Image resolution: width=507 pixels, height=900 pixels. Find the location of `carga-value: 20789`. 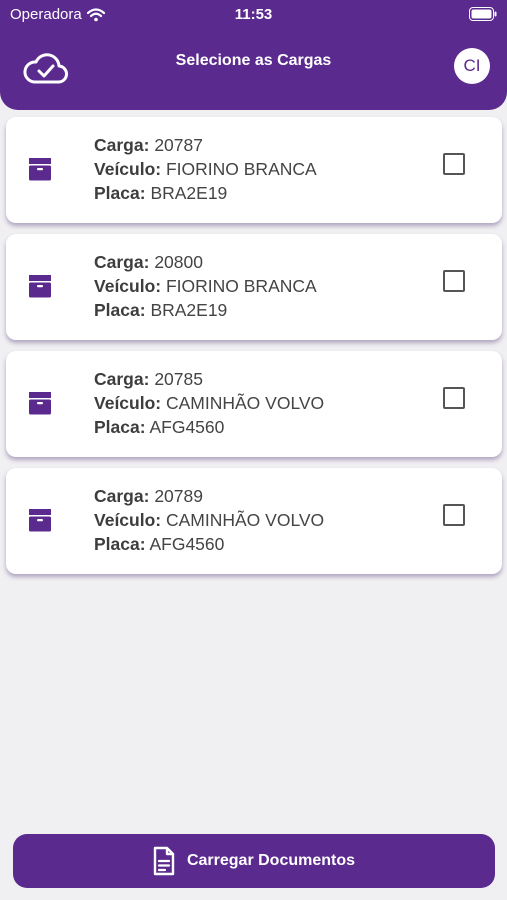

carga-value: 20789 is located at coordinates (178, 496).